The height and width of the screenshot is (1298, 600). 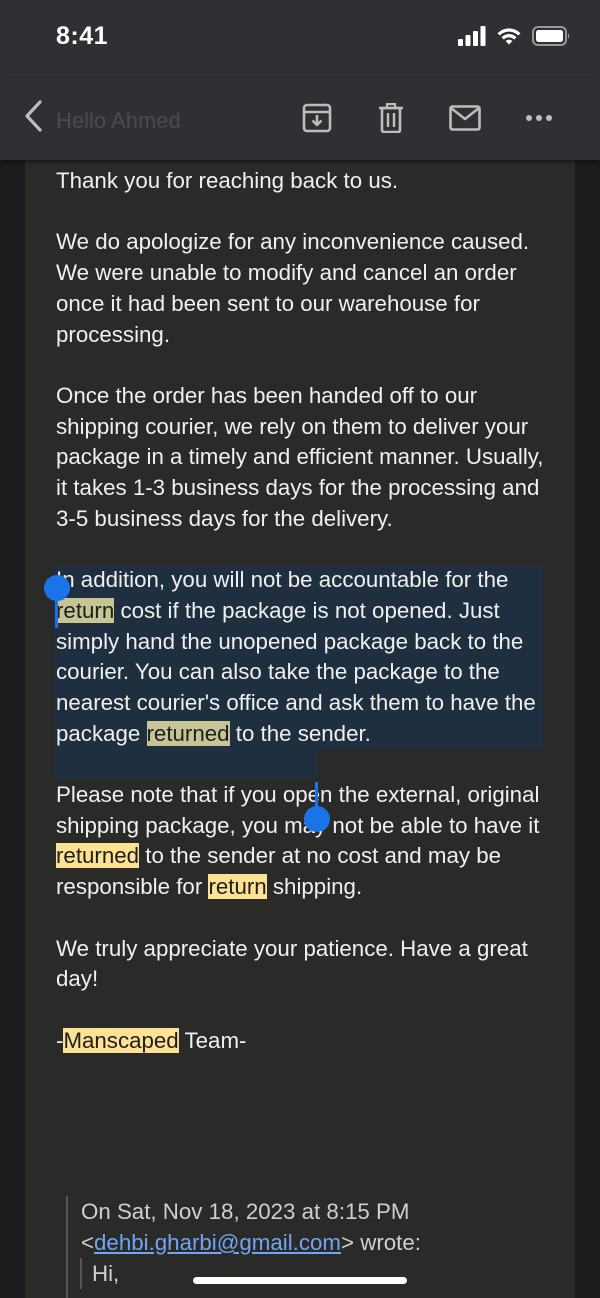 What do you see at coordinates (118, 120) in the screenshot?
I see `email-subject-title: Hello Ahmed` at bounding box center [118, 120].